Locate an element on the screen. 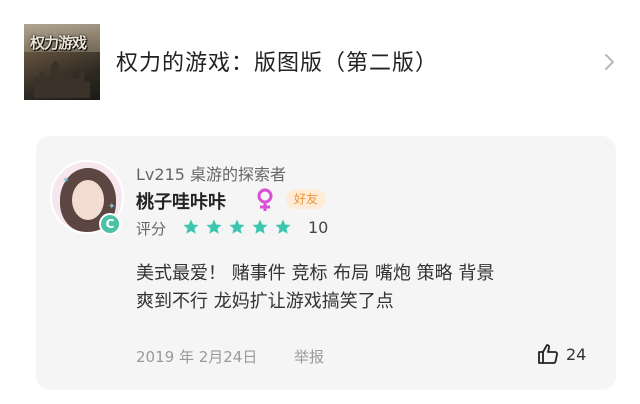 The height and width of the screenshot is (404, 640). game-cover-image: 权力游戏 is located at coordinates (62, 62).